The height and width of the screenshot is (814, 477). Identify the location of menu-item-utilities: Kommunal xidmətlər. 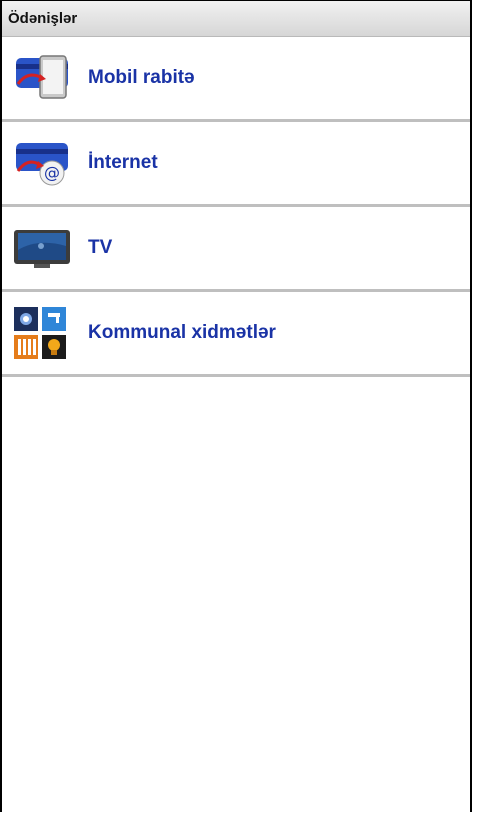
(236, 334).